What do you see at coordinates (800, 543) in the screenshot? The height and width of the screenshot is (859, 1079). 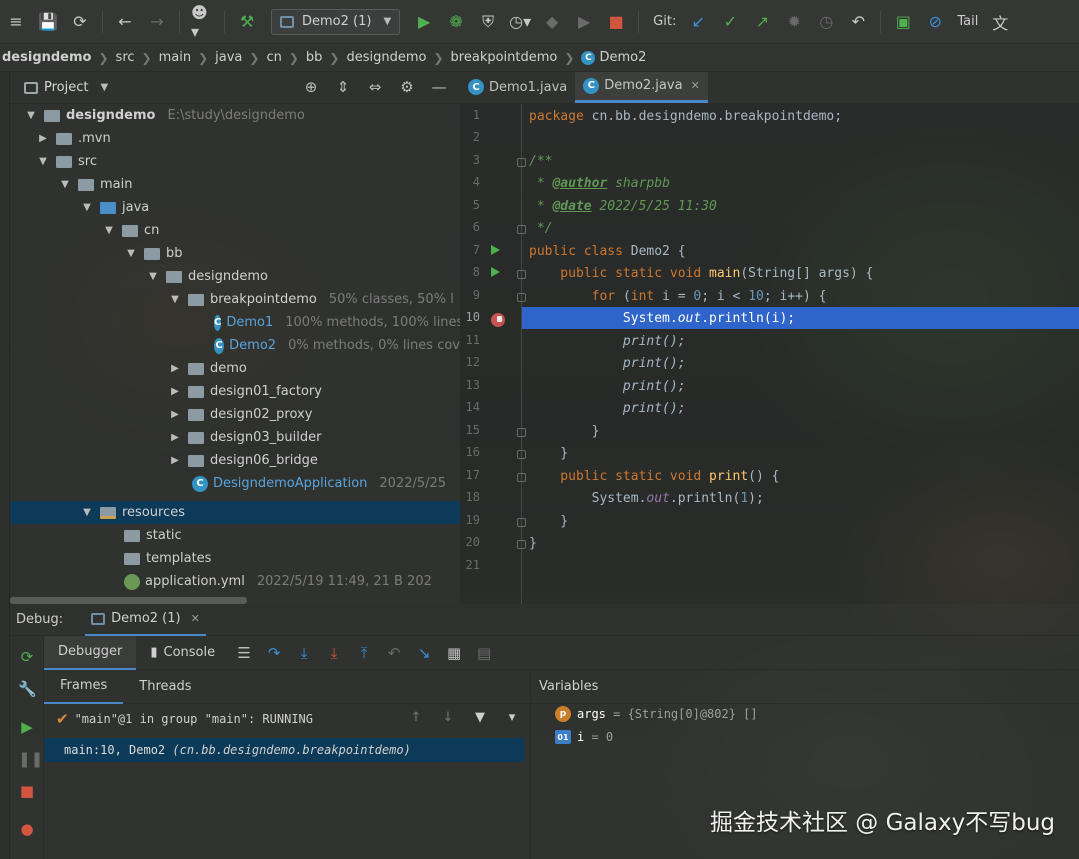 I see `code-line-20: }` at bounding box center [800, 543].